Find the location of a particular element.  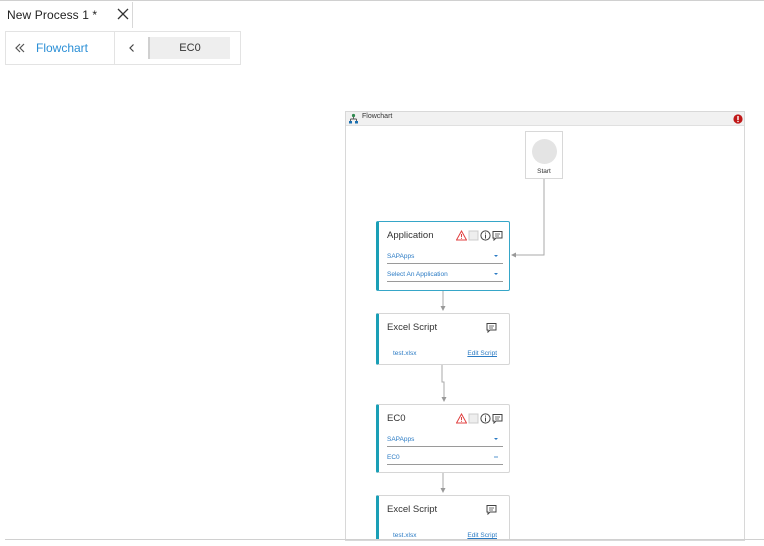

application-field-2: Select An Application is located at coordinates (445, 276).